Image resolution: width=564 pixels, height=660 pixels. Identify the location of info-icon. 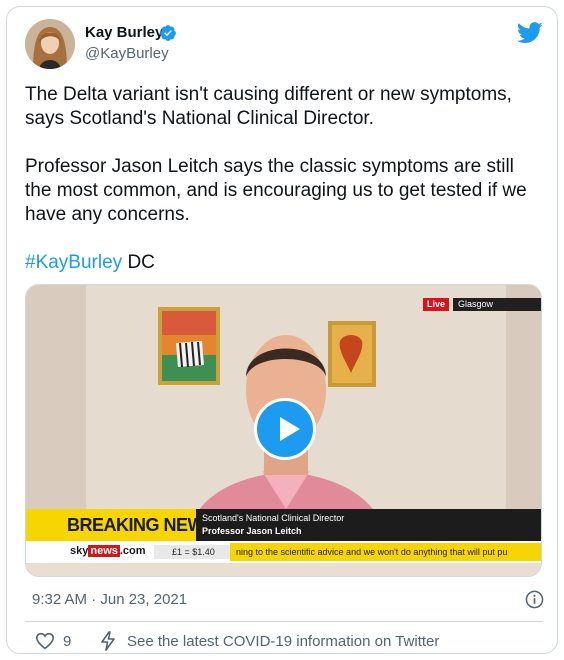
(534, 599).